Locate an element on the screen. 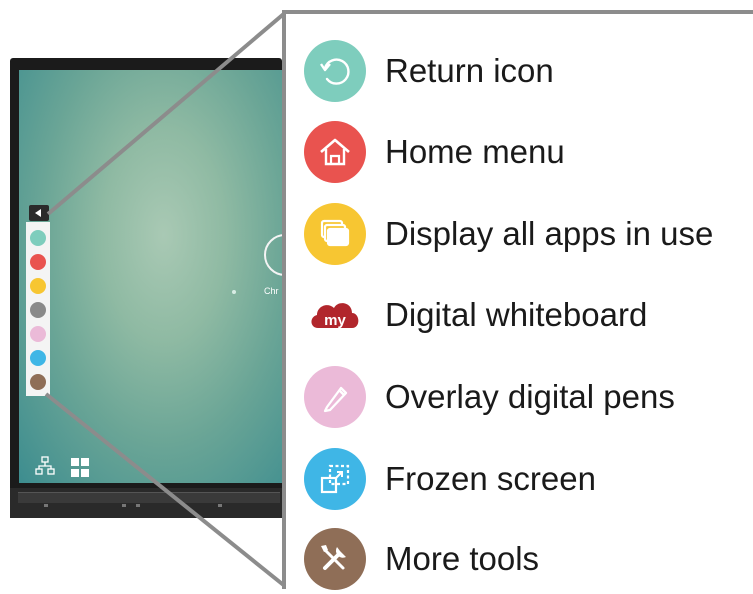  menu-item-label: More tools is located at coordinates (462, 558).